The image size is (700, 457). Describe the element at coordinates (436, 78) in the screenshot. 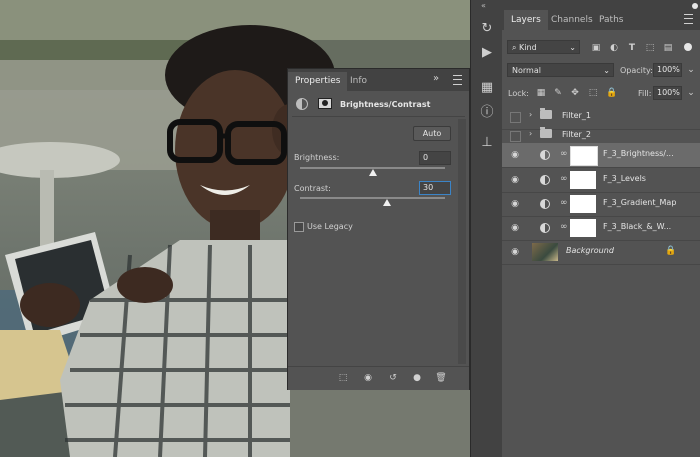

I see `collapse-panel-icon: »` at that location.